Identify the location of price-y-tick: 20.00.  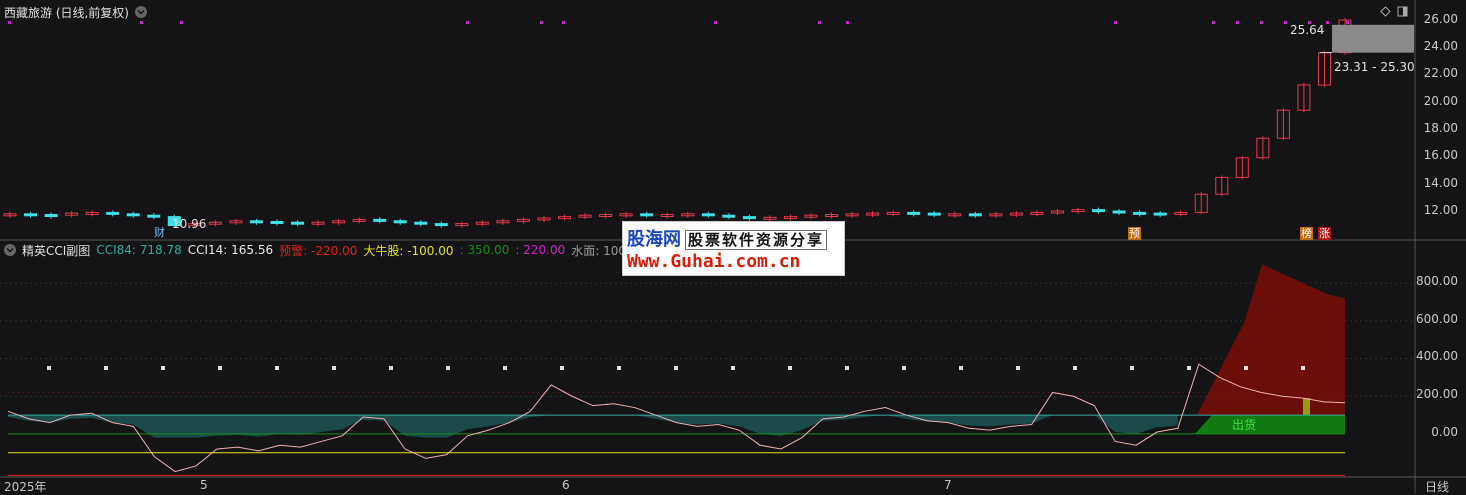
(1440, 101).